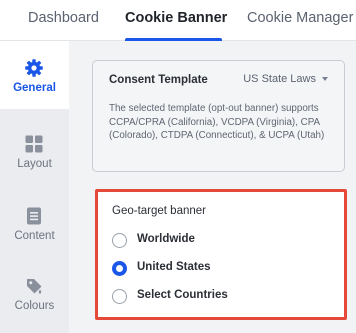  Describe the element at coordinates (34, 144) in the screenshot. I see `grid-icon` at that location.